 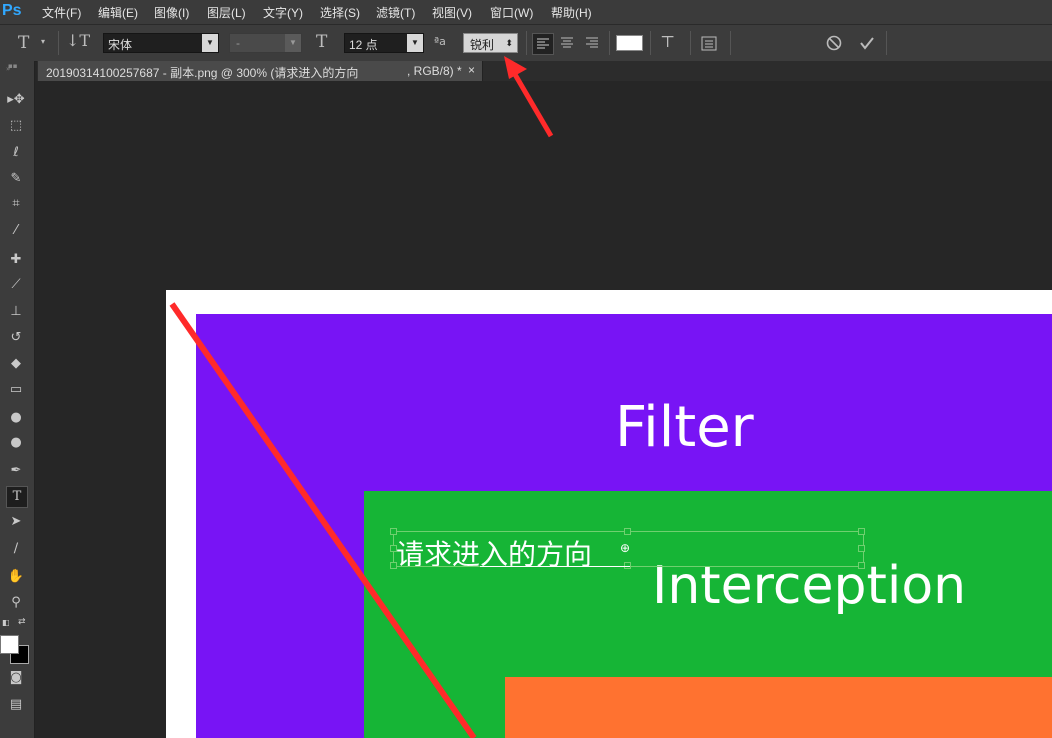 I want to click on annotation-arrow-shaft, so click(x=532, y=103).